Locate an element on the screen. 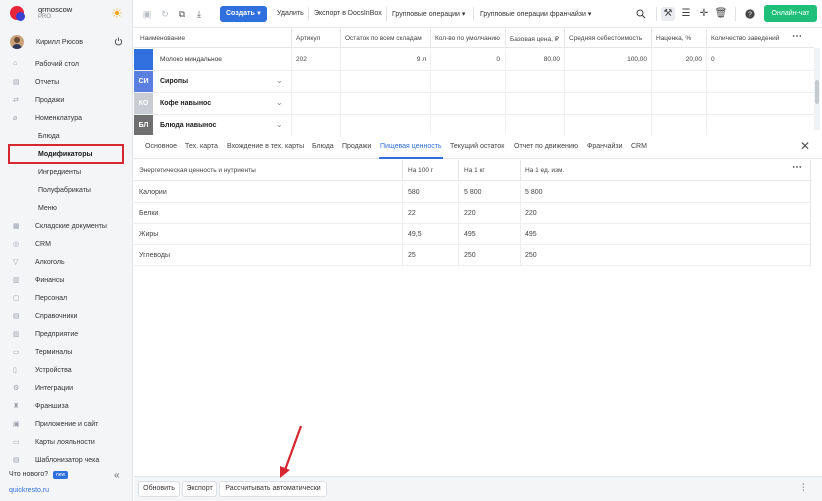 This screenshot has height=501, width=822. brand: qrmoscow PRO is located at coordinates (66, 14).